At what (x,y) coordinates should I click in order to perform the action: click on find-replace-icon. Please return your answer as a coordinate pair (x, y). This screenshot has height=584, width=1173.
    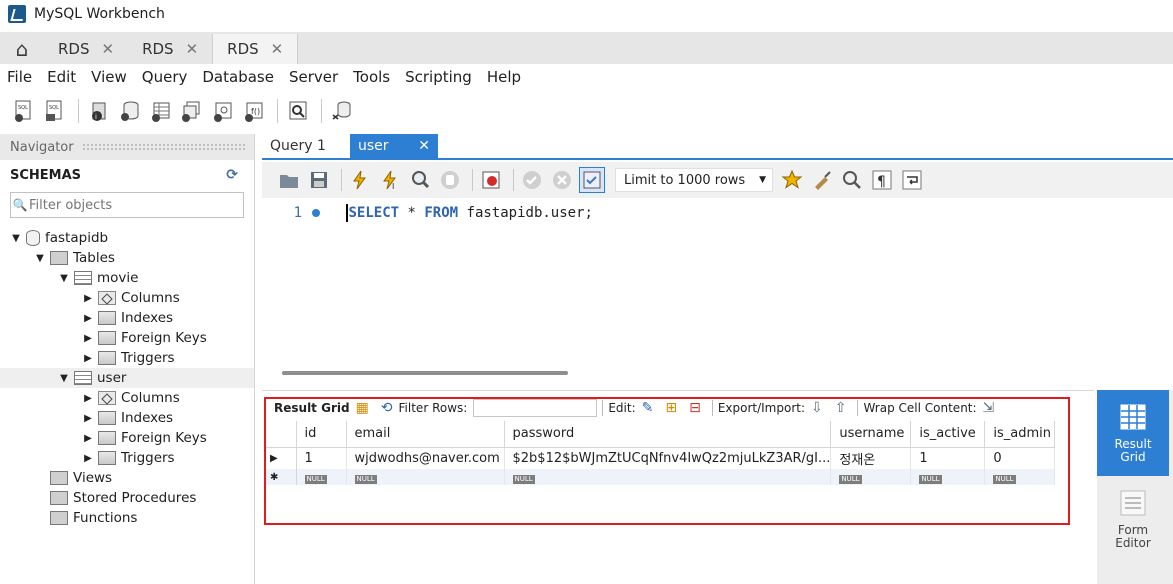
    Looking at the image, I should click on (852, 180).